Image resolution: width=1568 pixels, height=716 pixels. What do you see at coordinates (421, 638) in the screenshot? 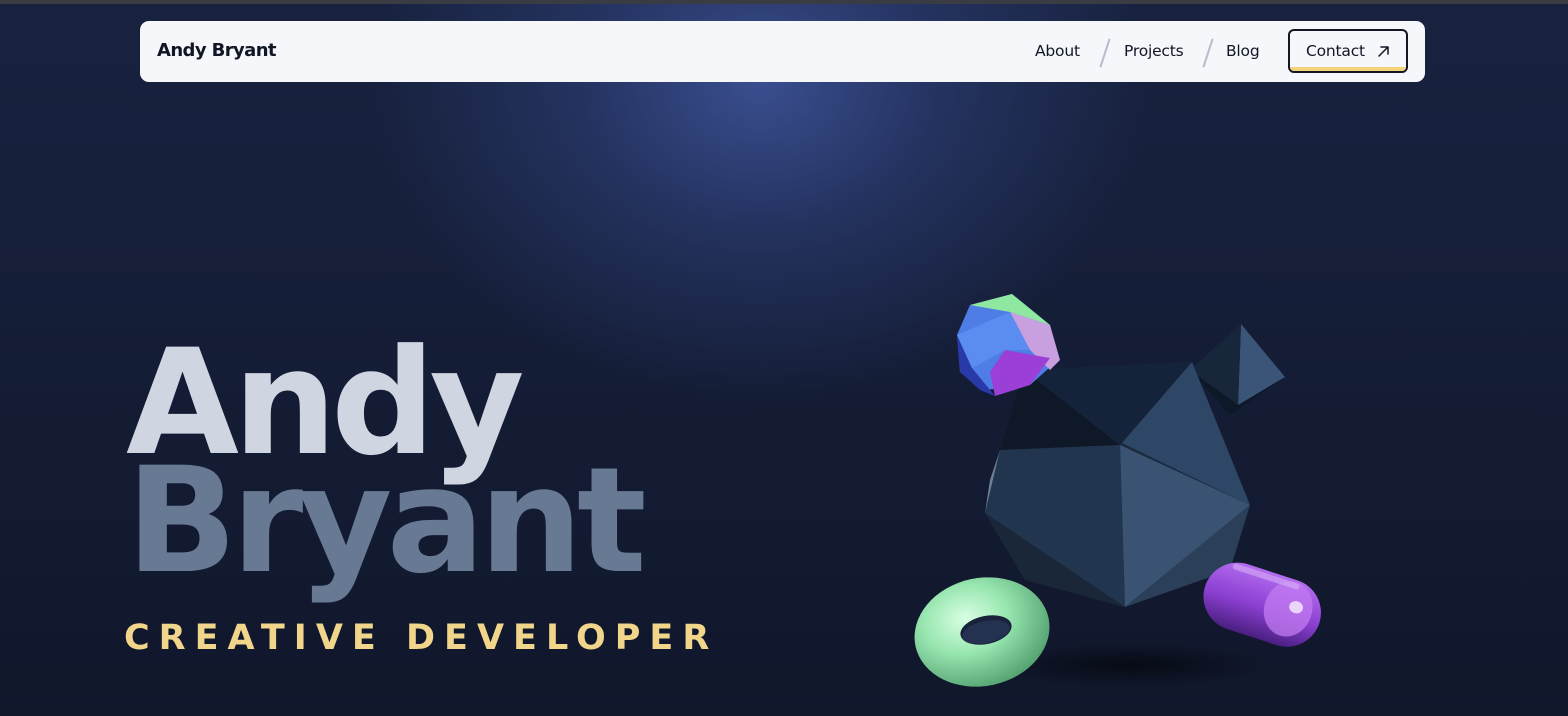
I see `hero-role-title: CREATIVE DEVELOPER` at bounding box center [421, 638].